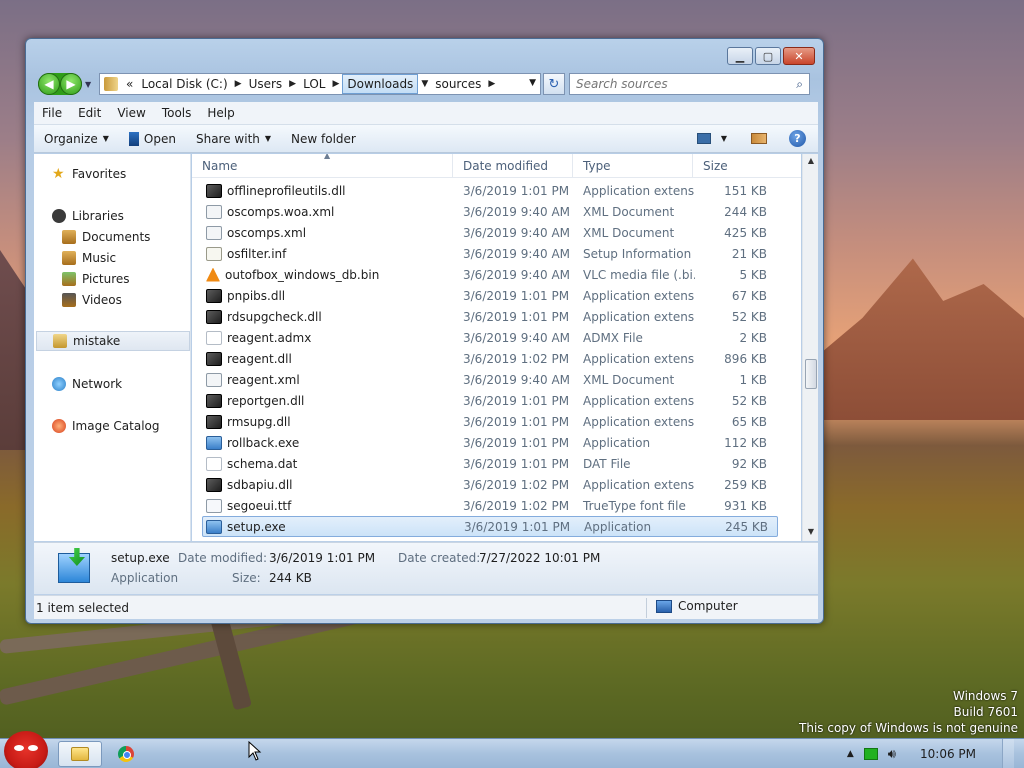  Describe the element at coordinates (516, 463) in the screenshot. I see `file-date: 3/6/2019 1:01 PM` at that location.